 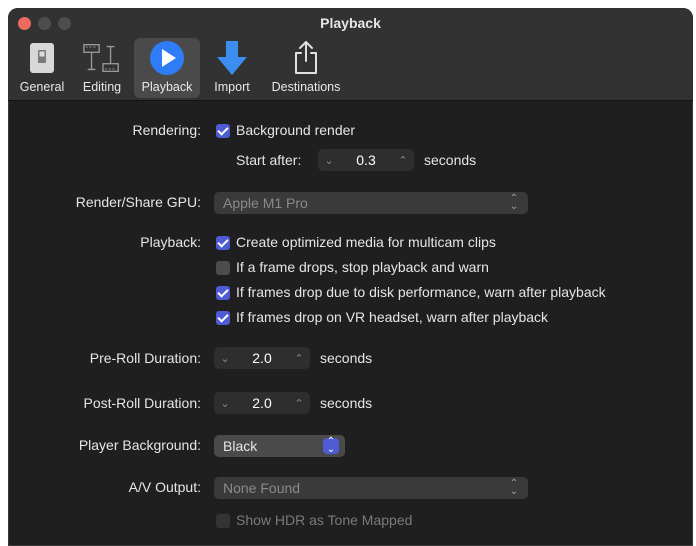 I want to click on switch-icon, so click(x=42, y=58).